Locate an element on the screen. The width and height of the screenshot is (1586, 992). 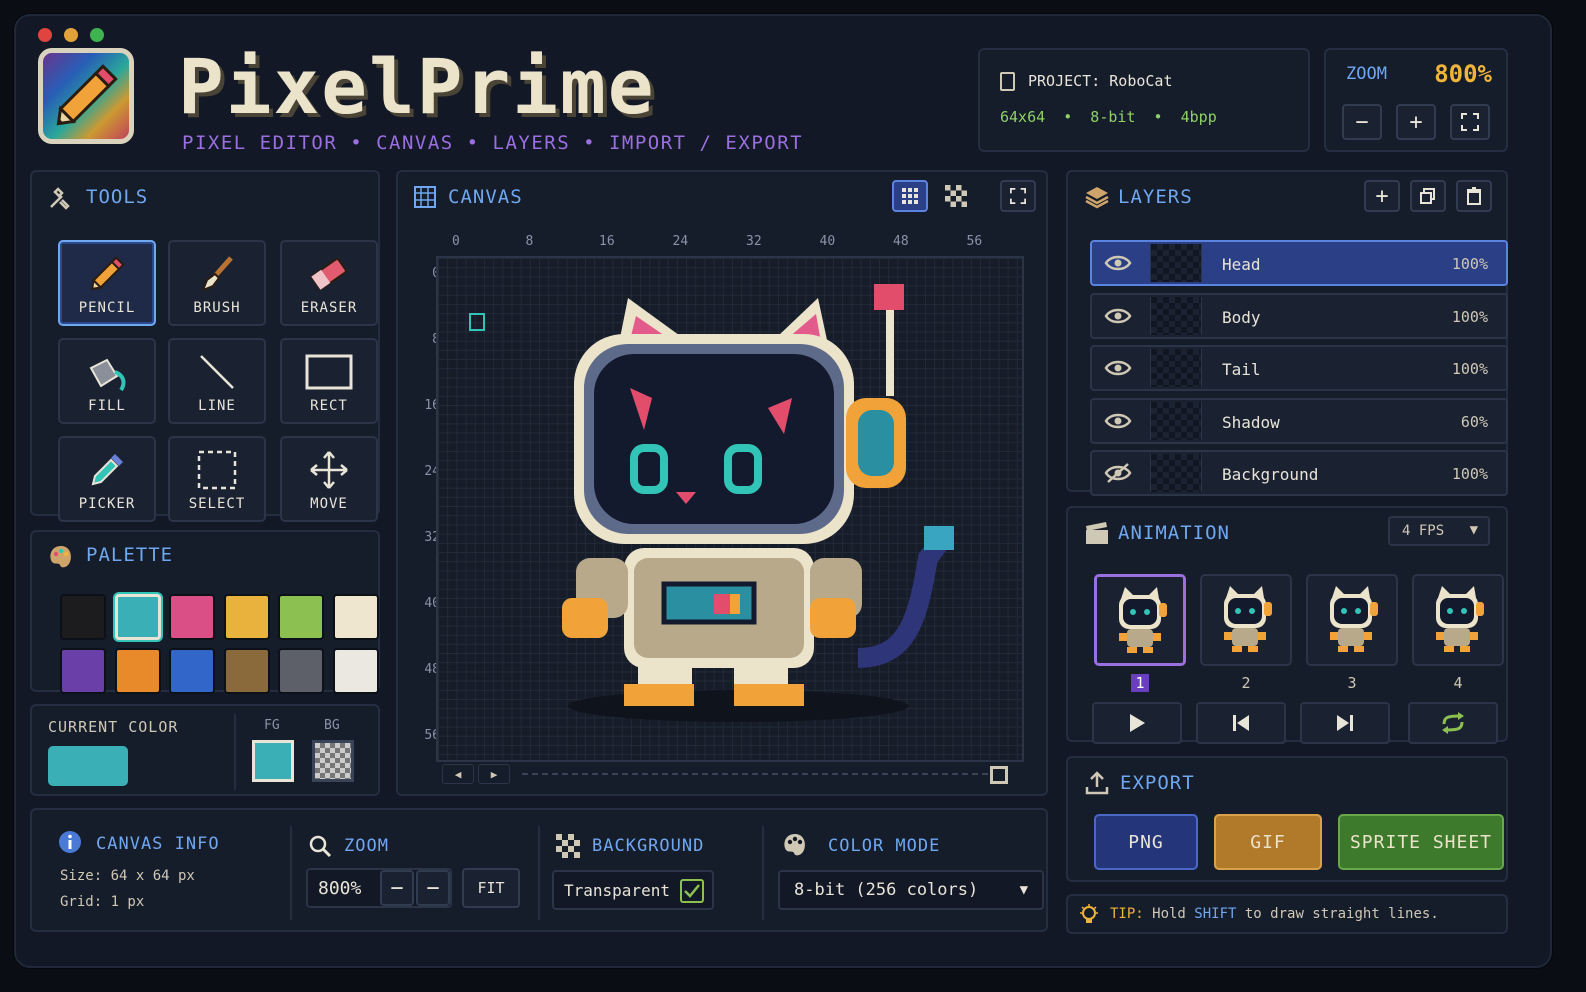
zoom-out-button: − is located at coordinates (1362, 122).